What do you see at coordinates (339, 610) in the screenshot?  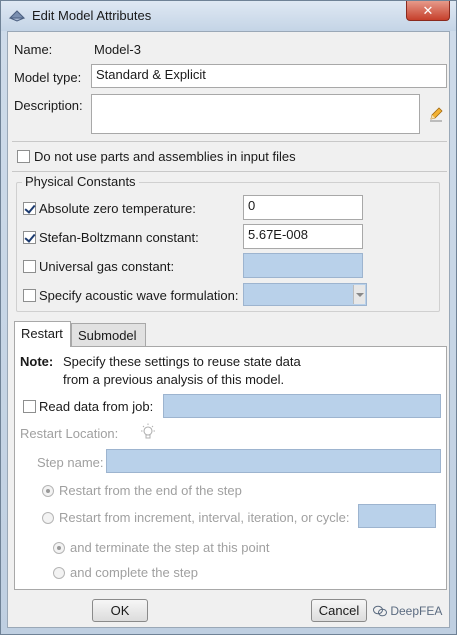 I see `cancel-button: Cancel` at bounding box center [339, 610].